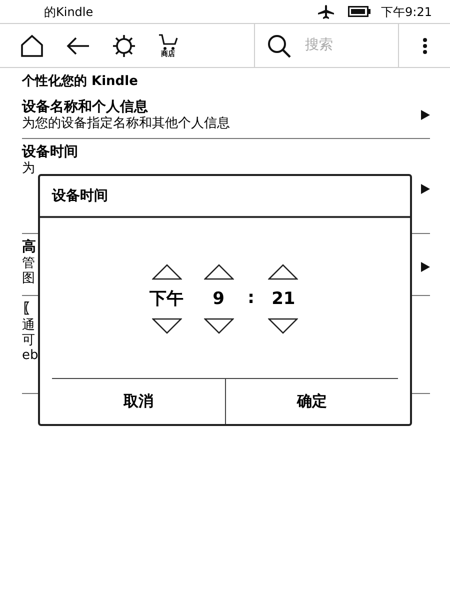  I want to click on search-icon, so click(279, 46).